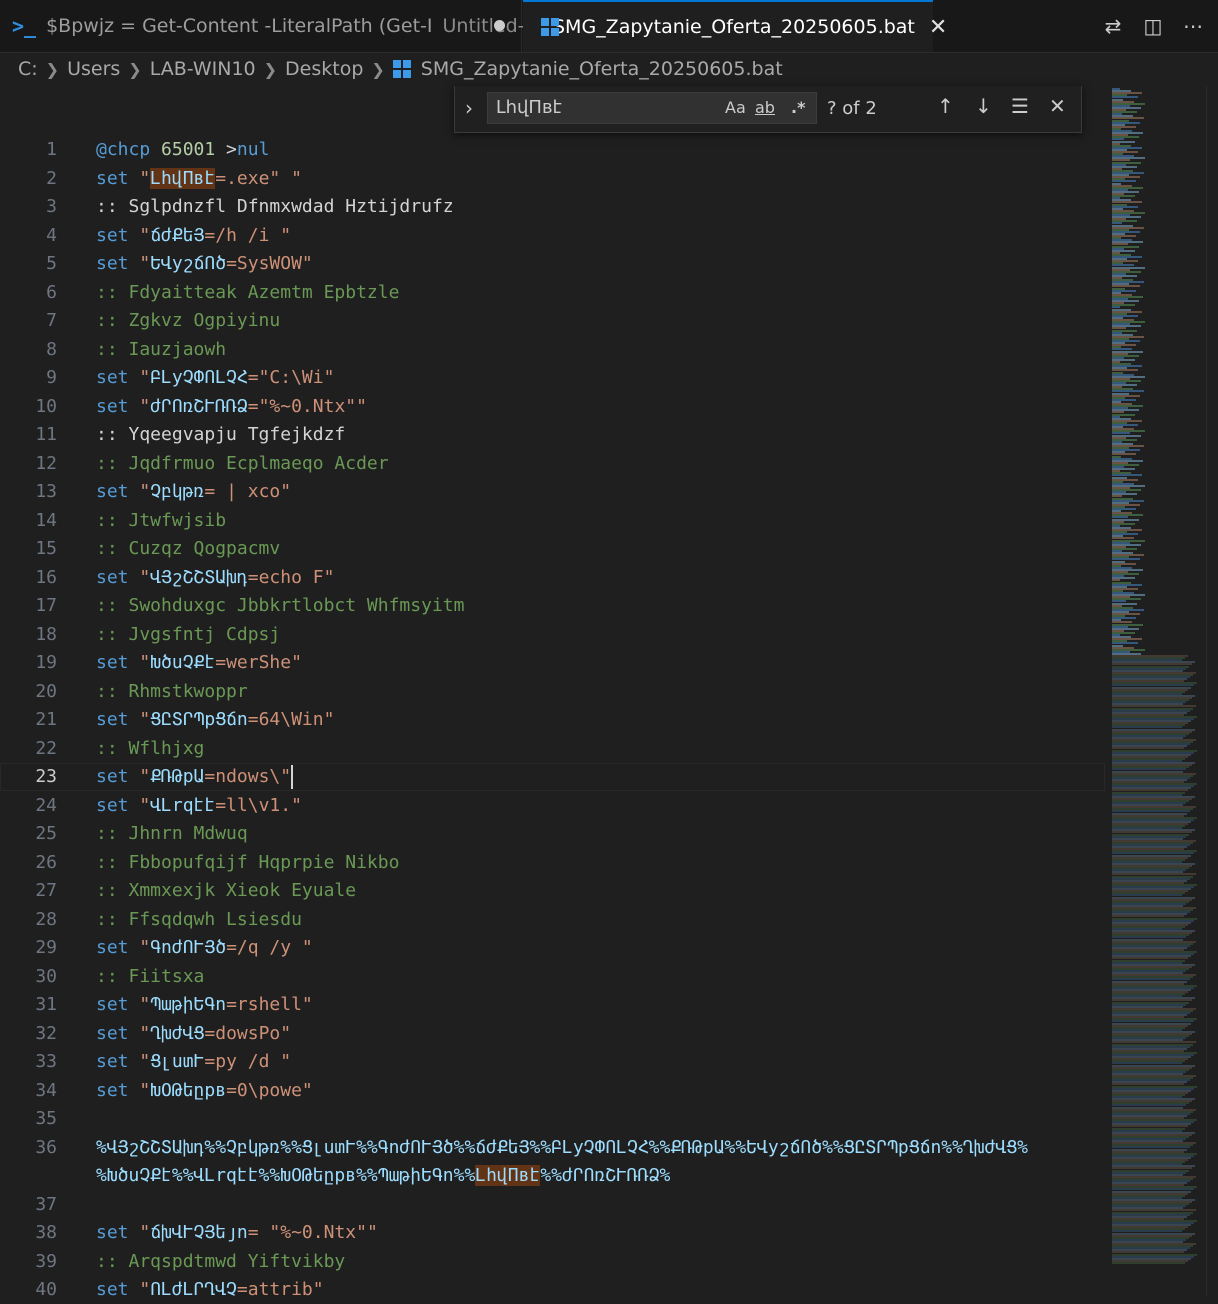 Image resolution: width=1218 pixels, height=1304 pixels. What do you see at coordinates (552, 378) in the screenshot?
I see `code-line: 9 set "ԲԼyՉՓՈԼՉՀ="C:\Wi"` at bounding box center [552, 378].